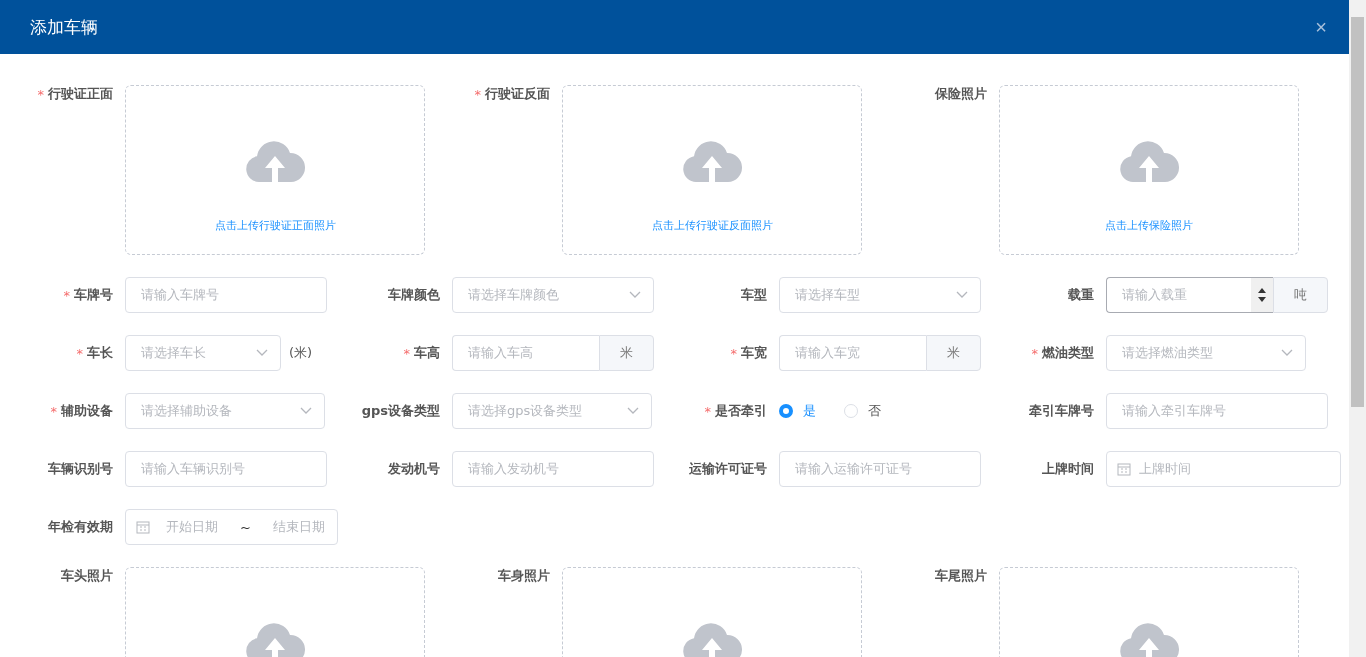 This screenshot has height=657, width=1366. I want to click on select-field: 请选择车长, so click(203, 353).